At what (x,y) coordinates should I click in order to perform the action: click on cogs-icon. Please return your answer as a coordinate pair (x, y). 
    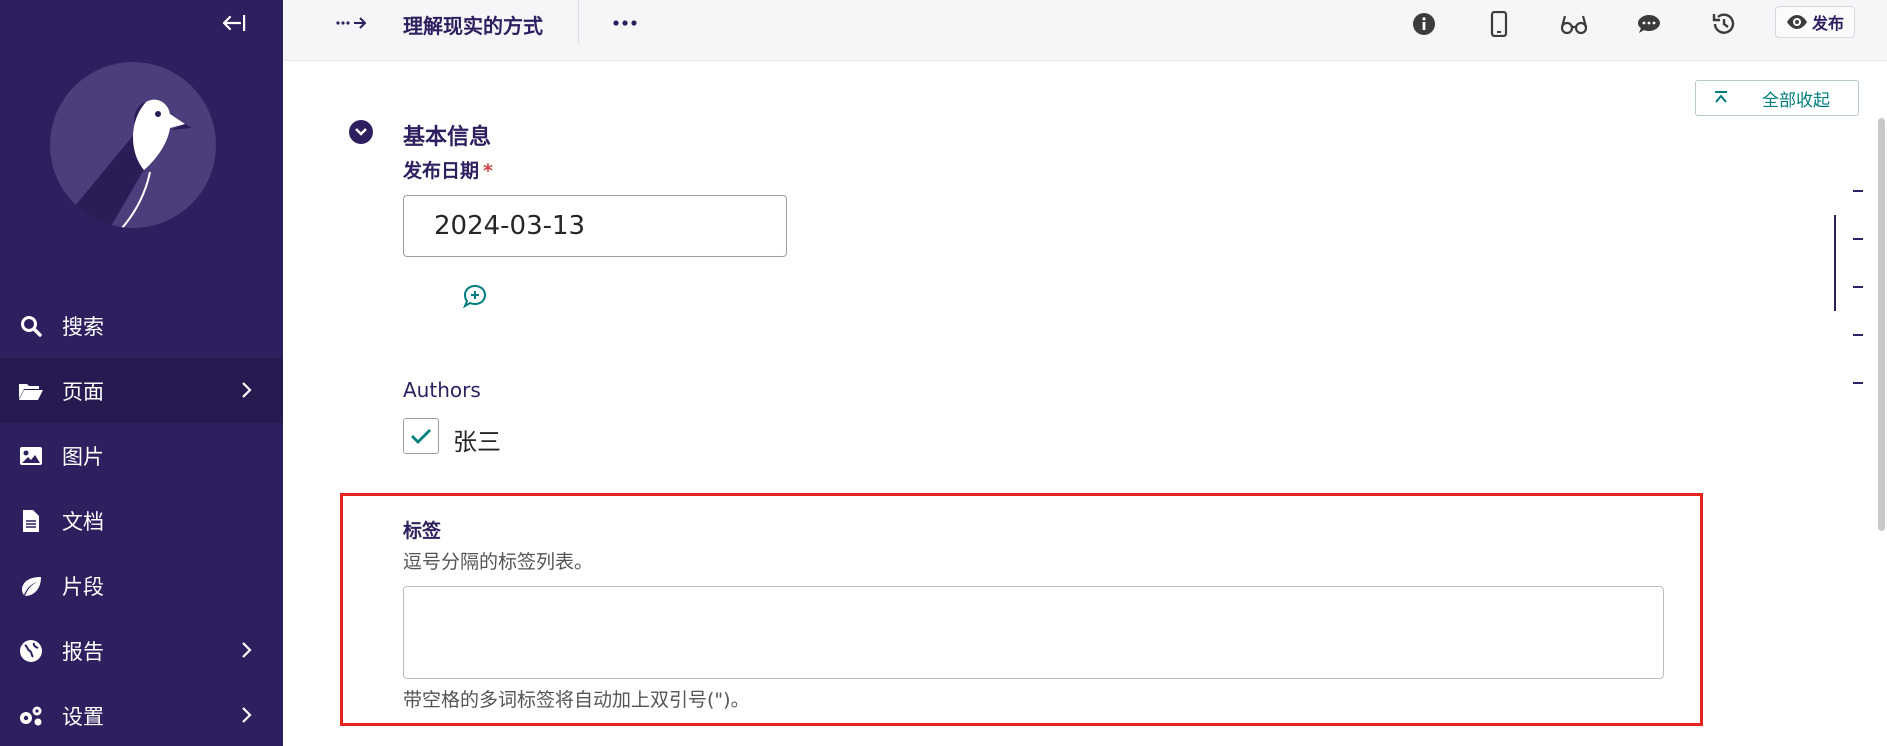
    Looking at the image, I should click on (31, 716).